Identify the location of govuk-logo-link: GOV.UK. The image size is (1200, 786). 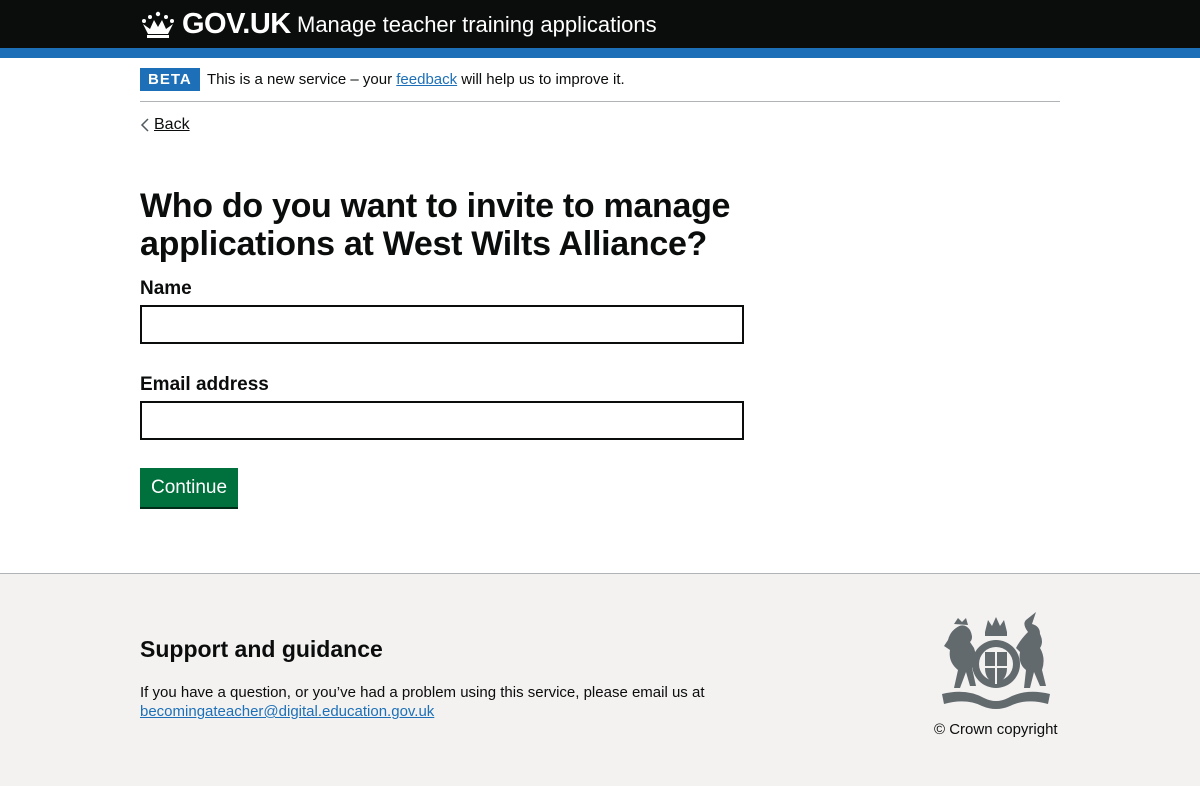
(215, 24).